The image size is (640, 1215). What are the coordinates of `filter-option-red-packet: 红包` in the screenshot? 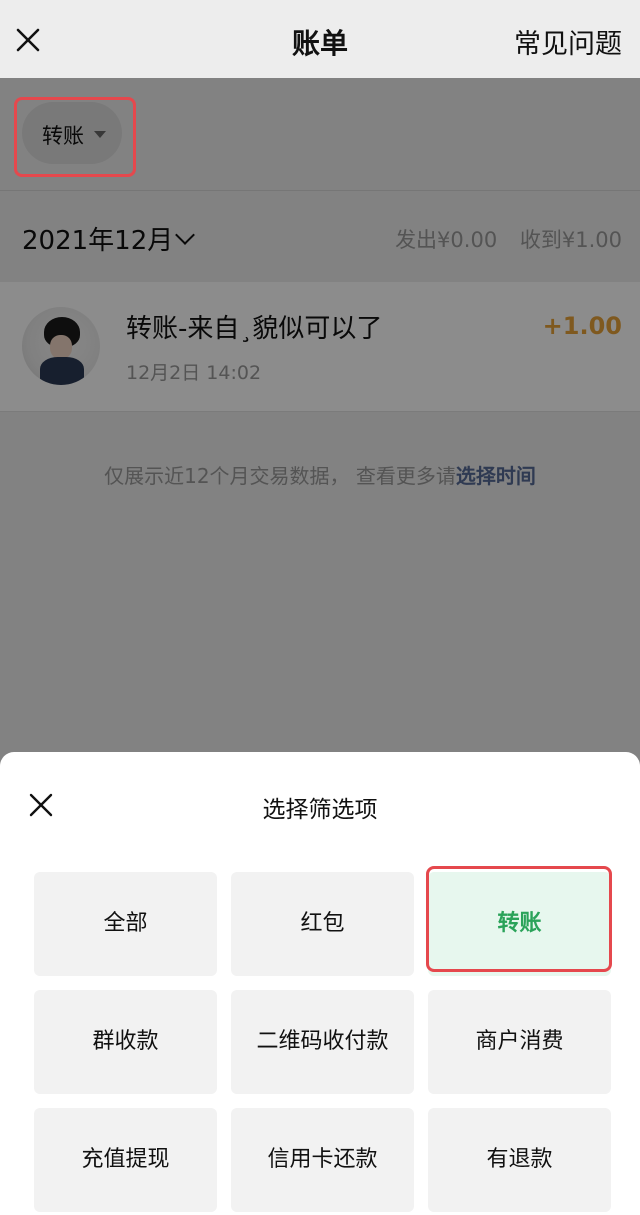 It's located at (322, 924).